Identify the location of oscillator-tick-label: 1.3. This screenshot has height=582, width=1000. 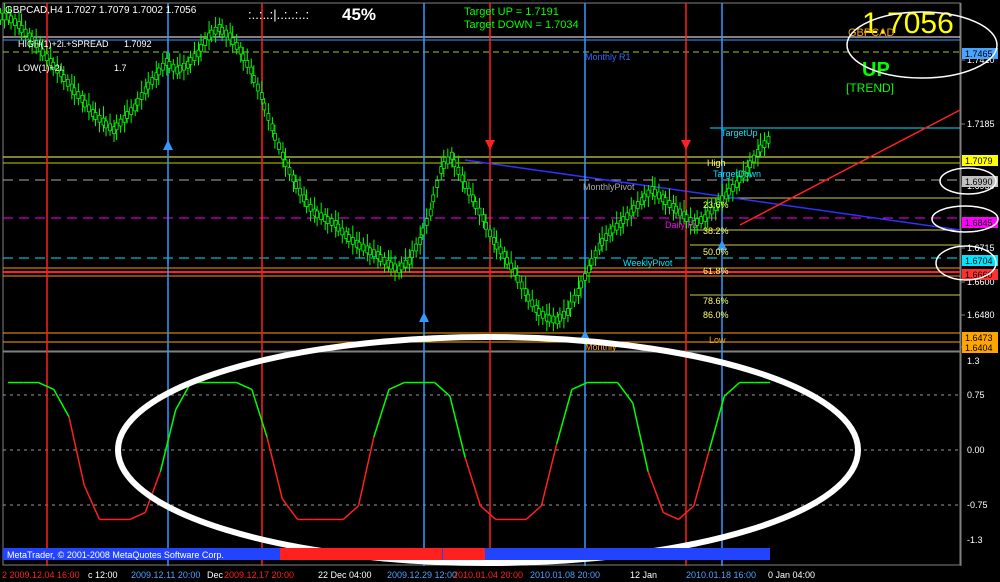
(973, 361).